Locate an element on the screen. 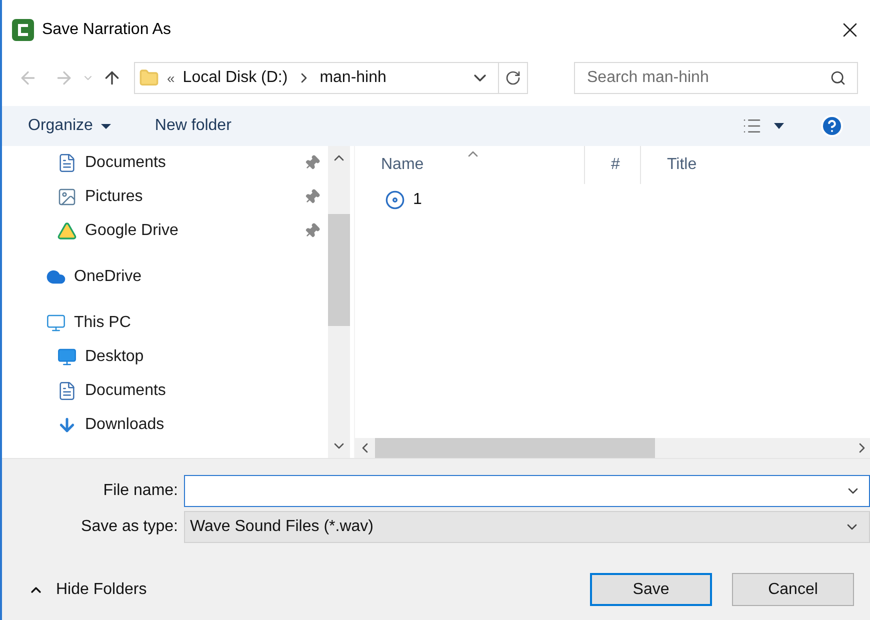  app-logo-icon is located at coordinates (23, 30).